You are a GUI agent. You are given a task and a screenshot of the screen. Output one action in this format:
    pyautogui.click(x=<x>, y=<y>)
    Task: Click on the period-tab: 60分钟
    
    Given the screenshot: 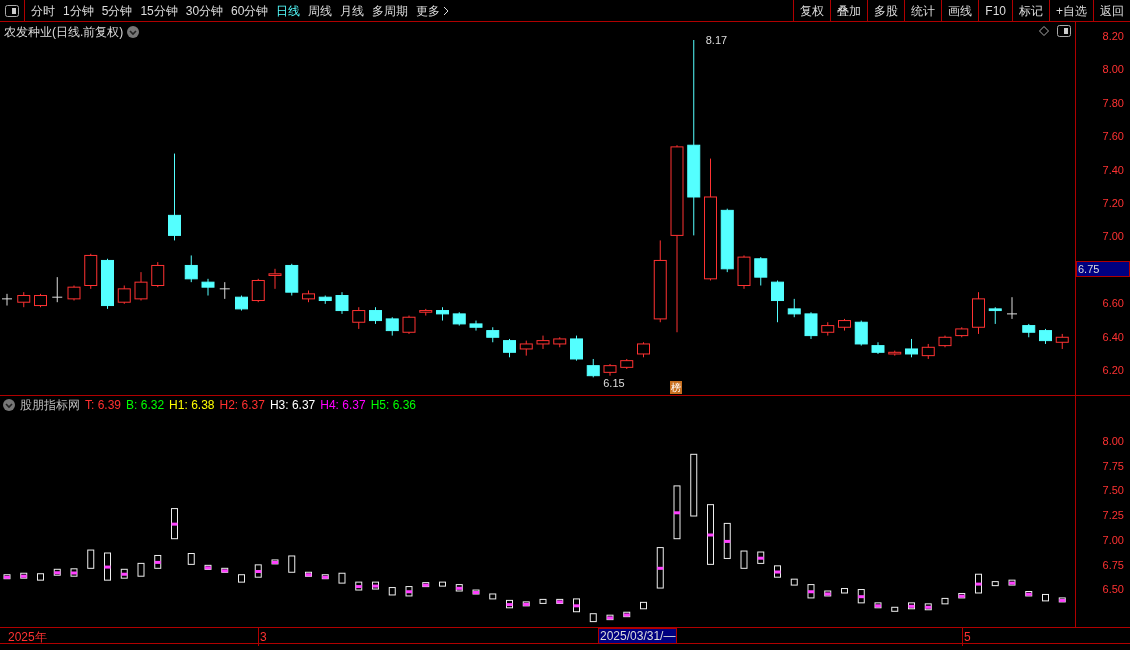 What is the action you would take?
    pyautogui.click(x=250, y=10)
    